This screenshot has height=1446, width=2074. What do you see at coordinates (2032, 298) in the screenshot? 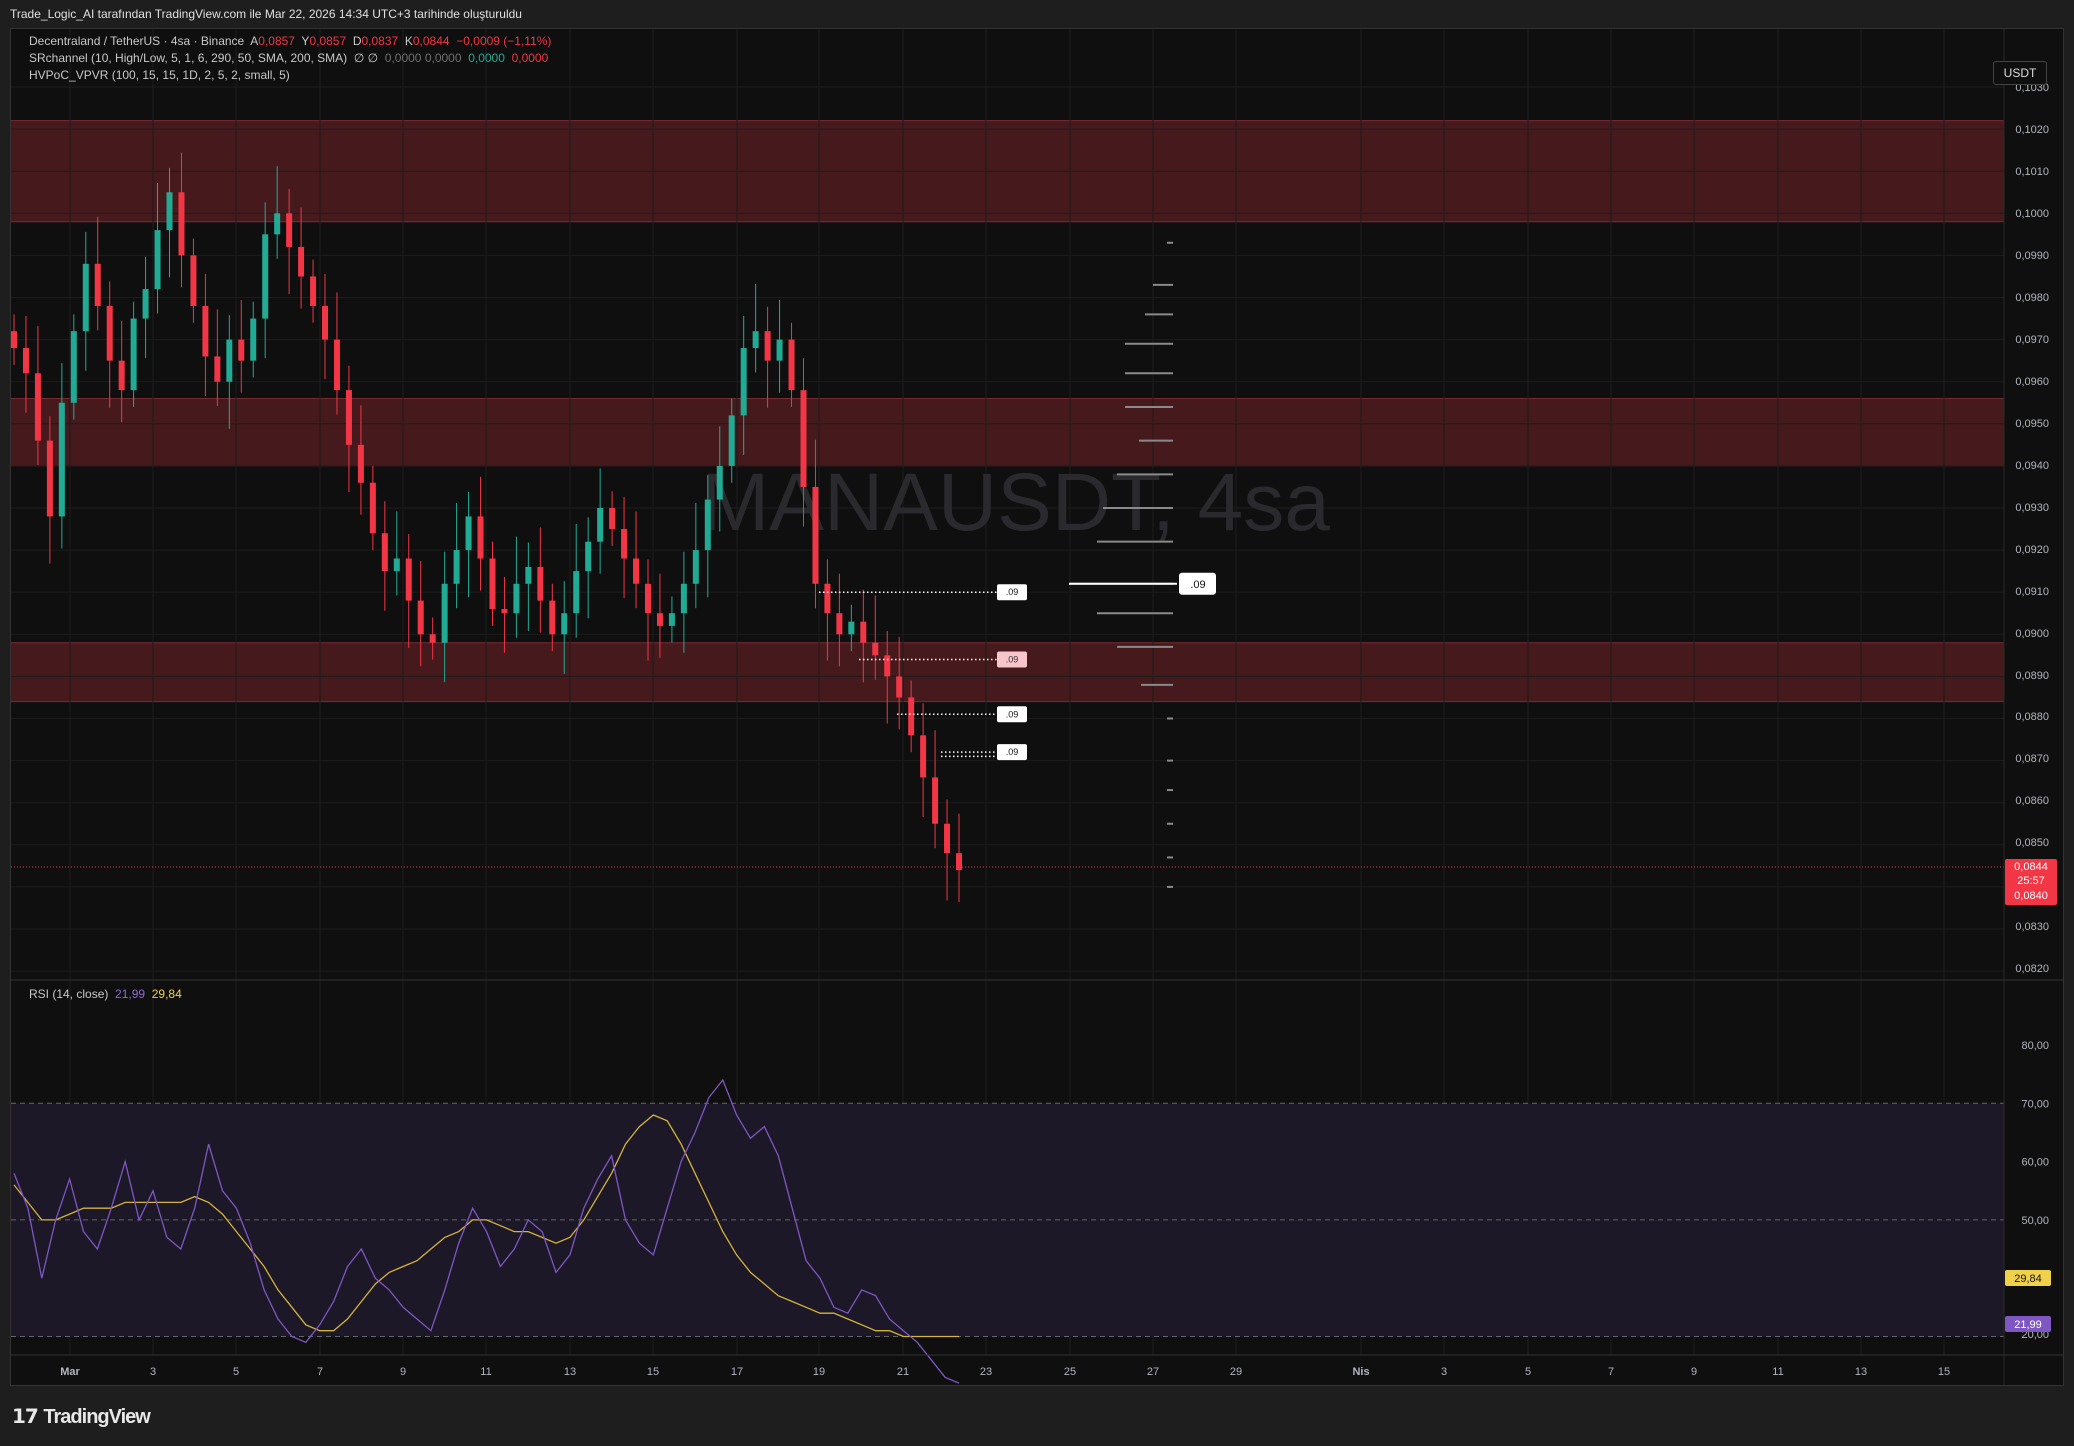
I see `price-axis-label: 0,0980` at bounding box center [2032, 298].